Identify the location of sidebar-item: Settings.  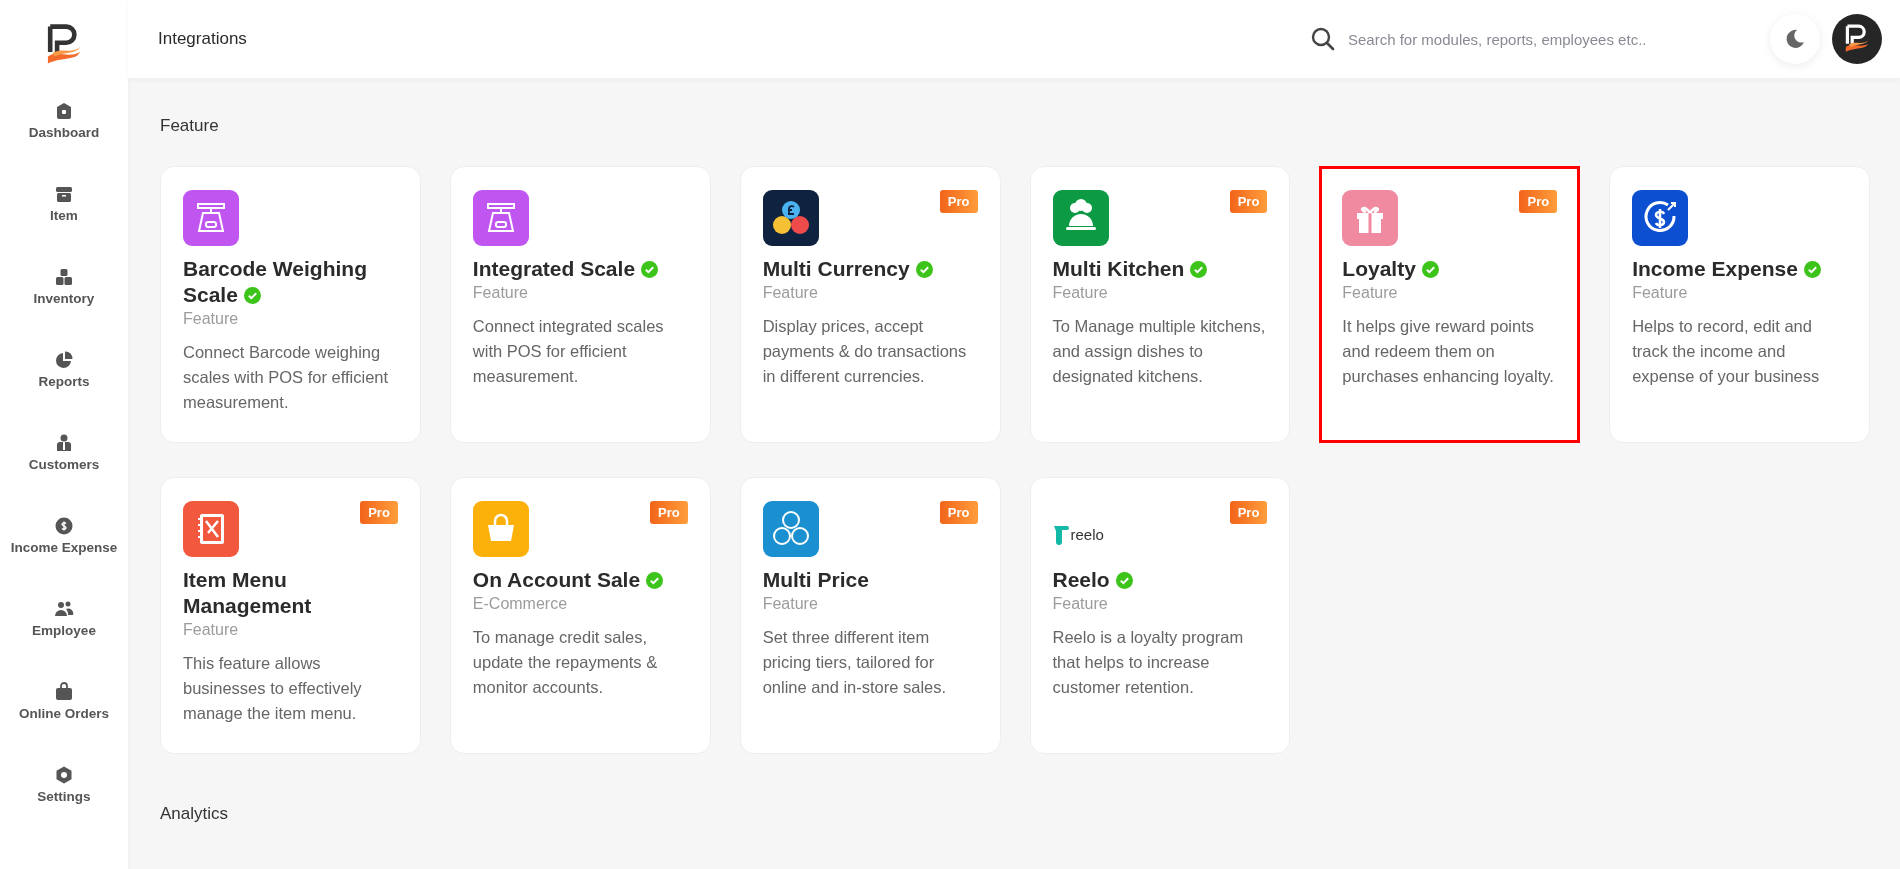
(64, 784).